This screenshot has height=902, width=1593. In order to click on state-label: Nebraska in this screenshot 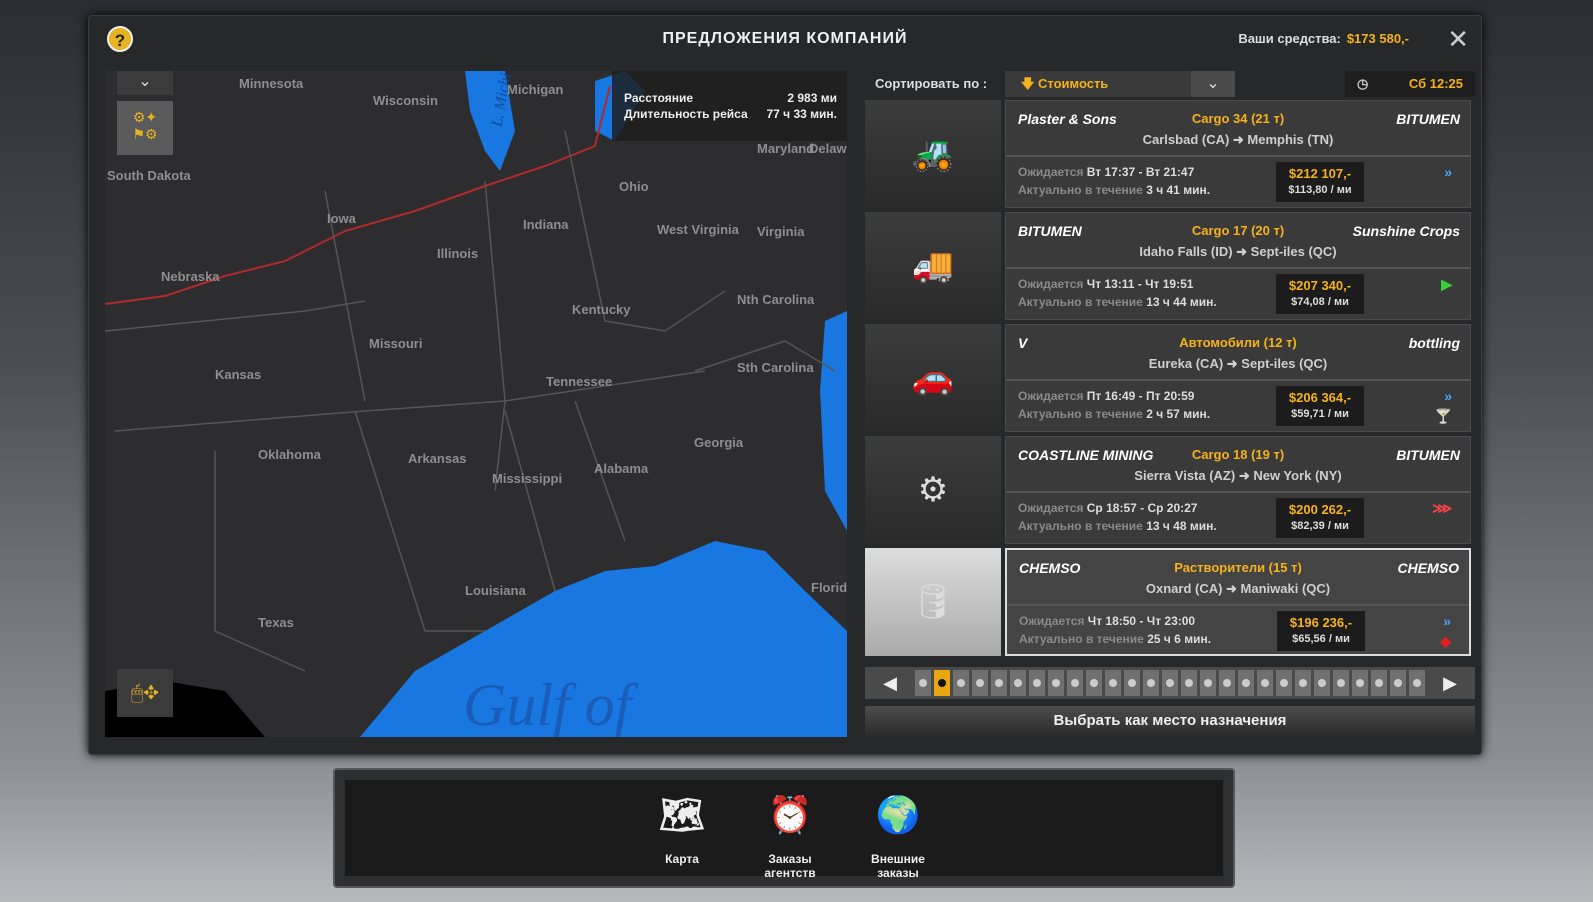, I will do `click(190, 276)`.